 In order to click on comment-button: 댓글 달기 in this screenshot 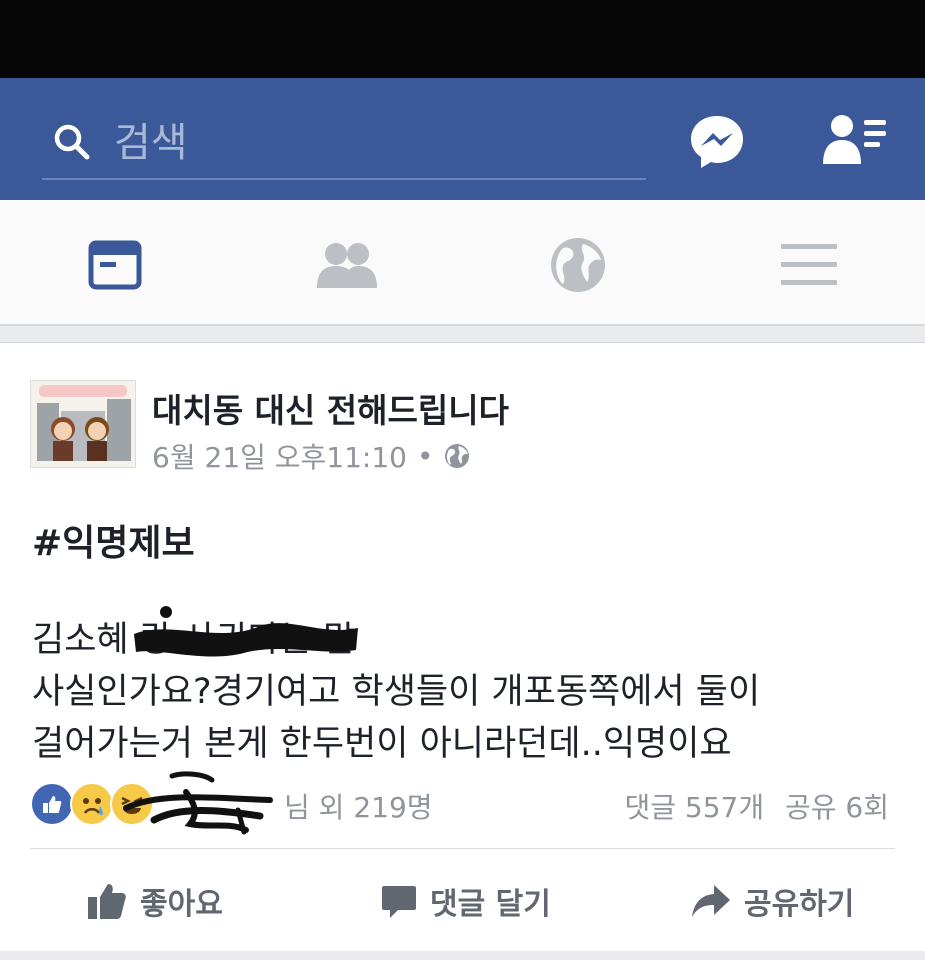, I will do `click(465, 901)`.